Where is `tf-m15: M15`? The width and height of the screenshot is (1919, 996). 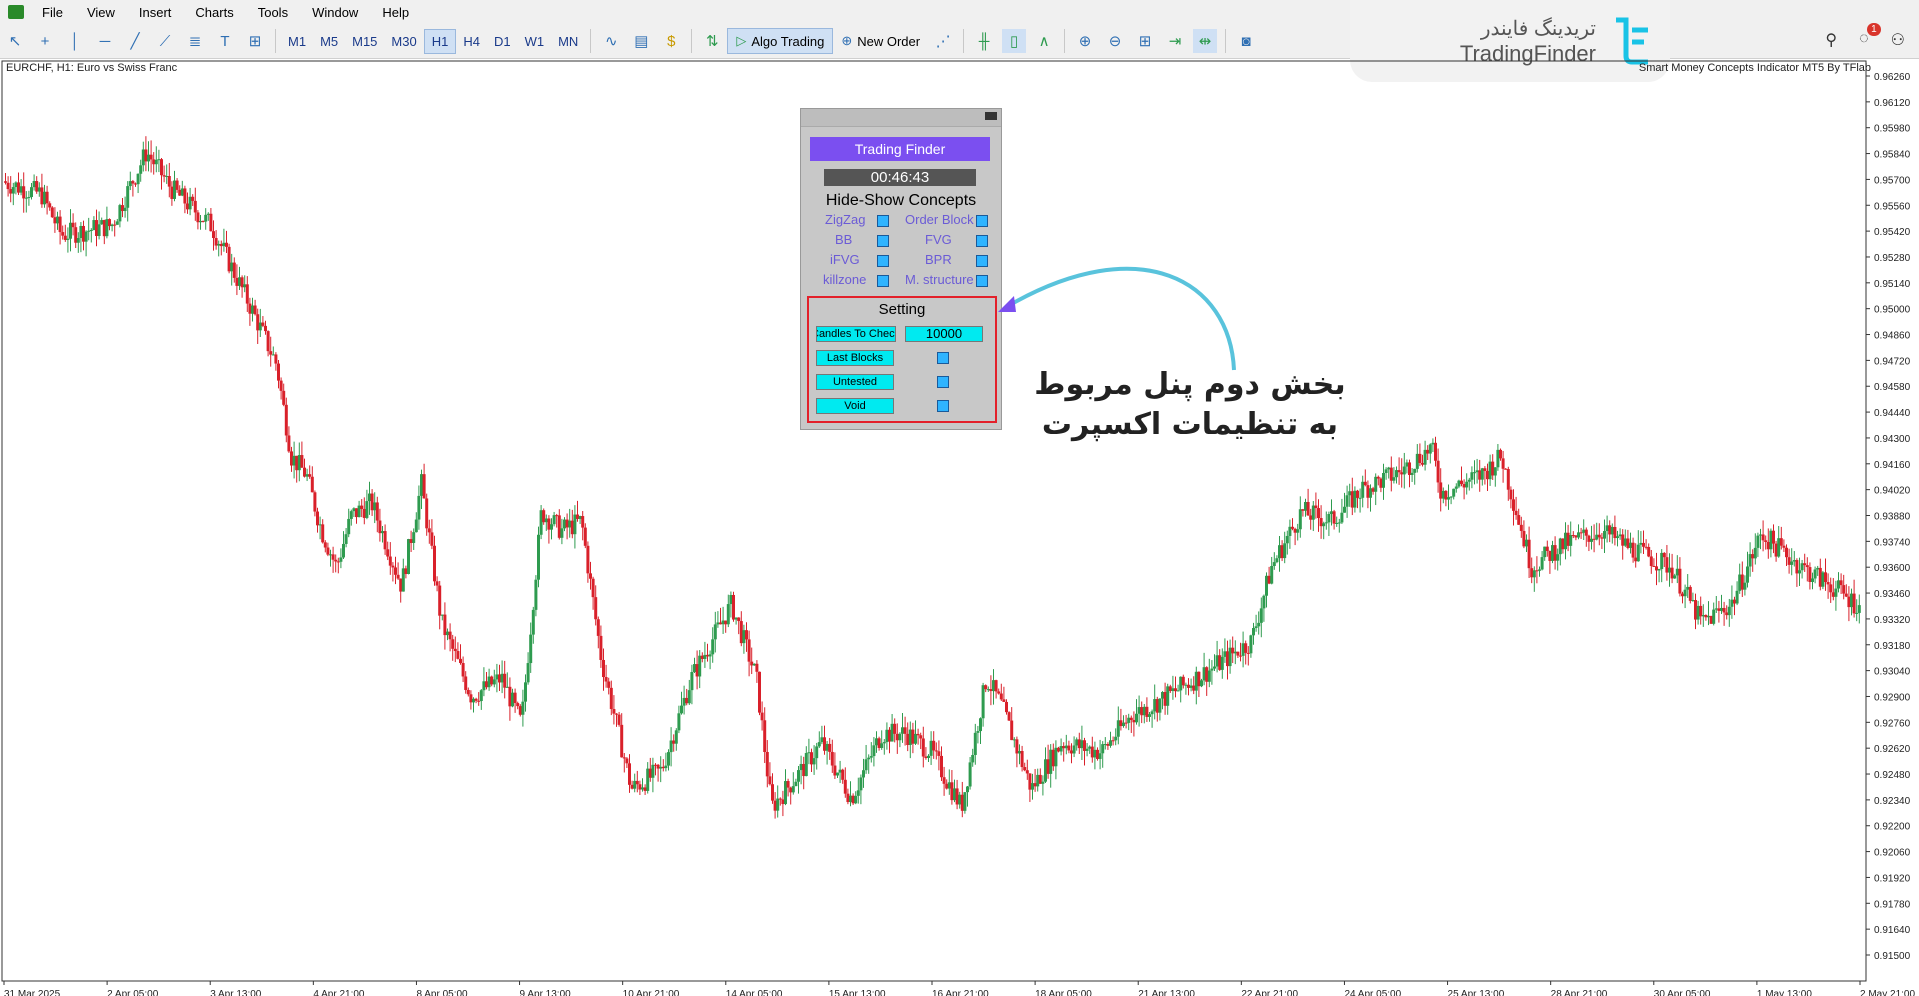 tf-m15: M15 is located at coordinates (364, 41).